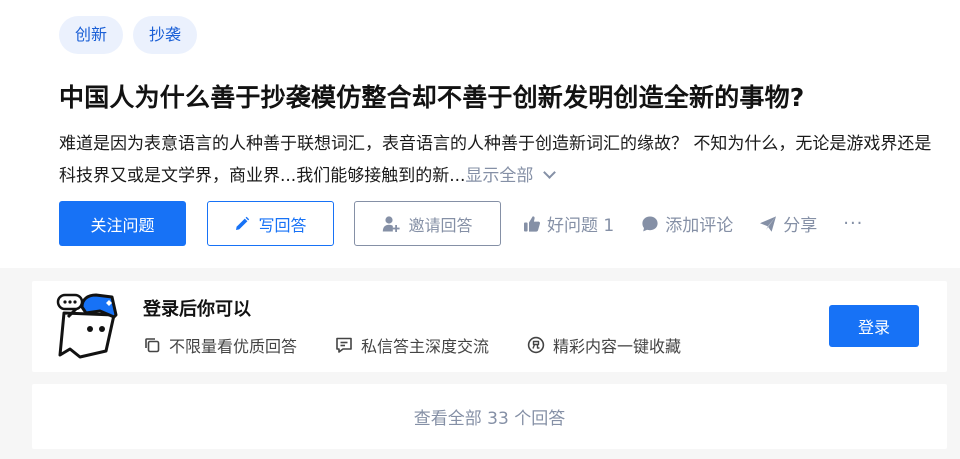 This screenshot has width=960, height=459. What do you see at coordinates (800, 226) in the screenshot?
I see `share-label: 分享` at bounding box center [800, 226].